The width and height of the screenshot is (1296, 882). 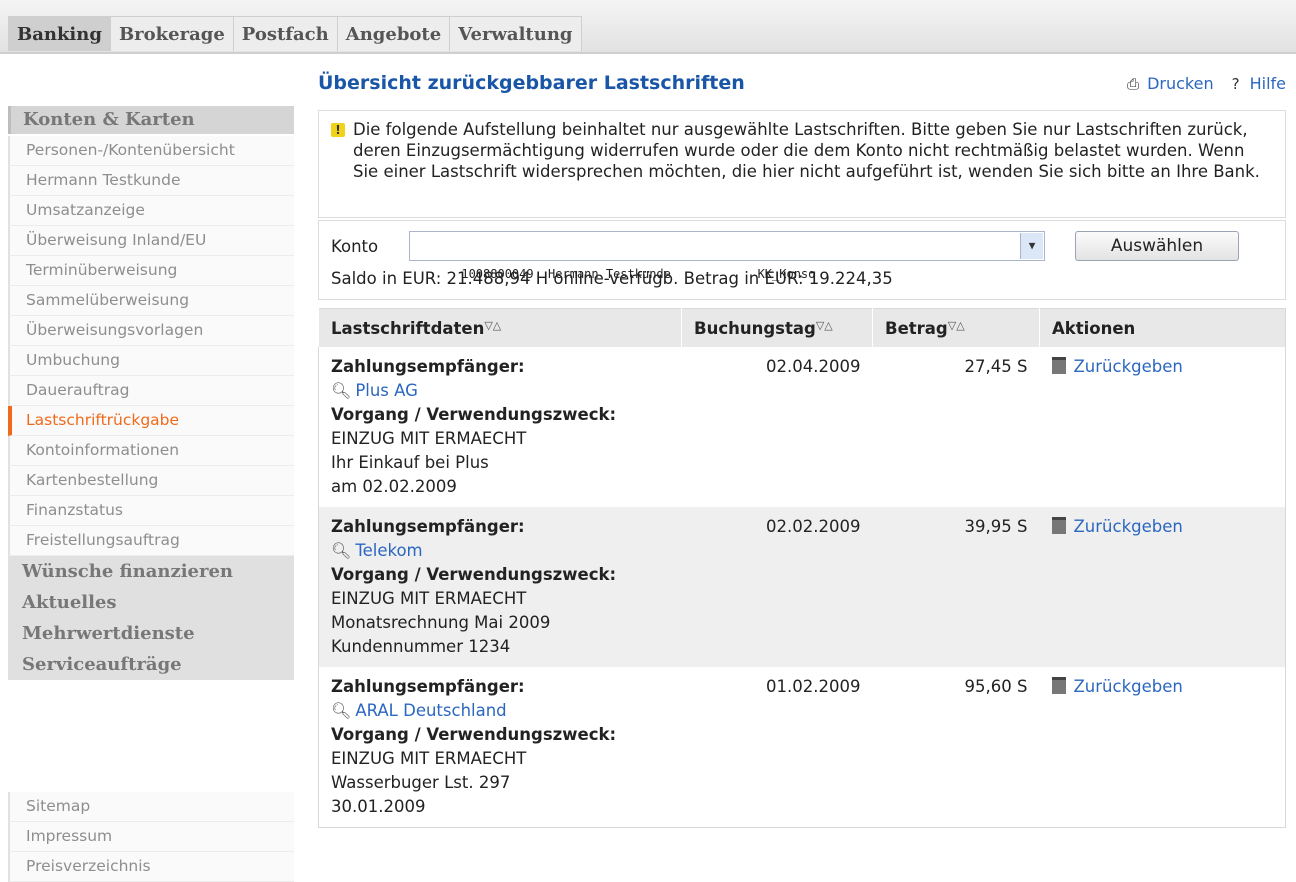 What do you see at coordinates (386, 390) in the screenshot?
I see `payee-link: Plus AG` at bounding box center [386, 390].